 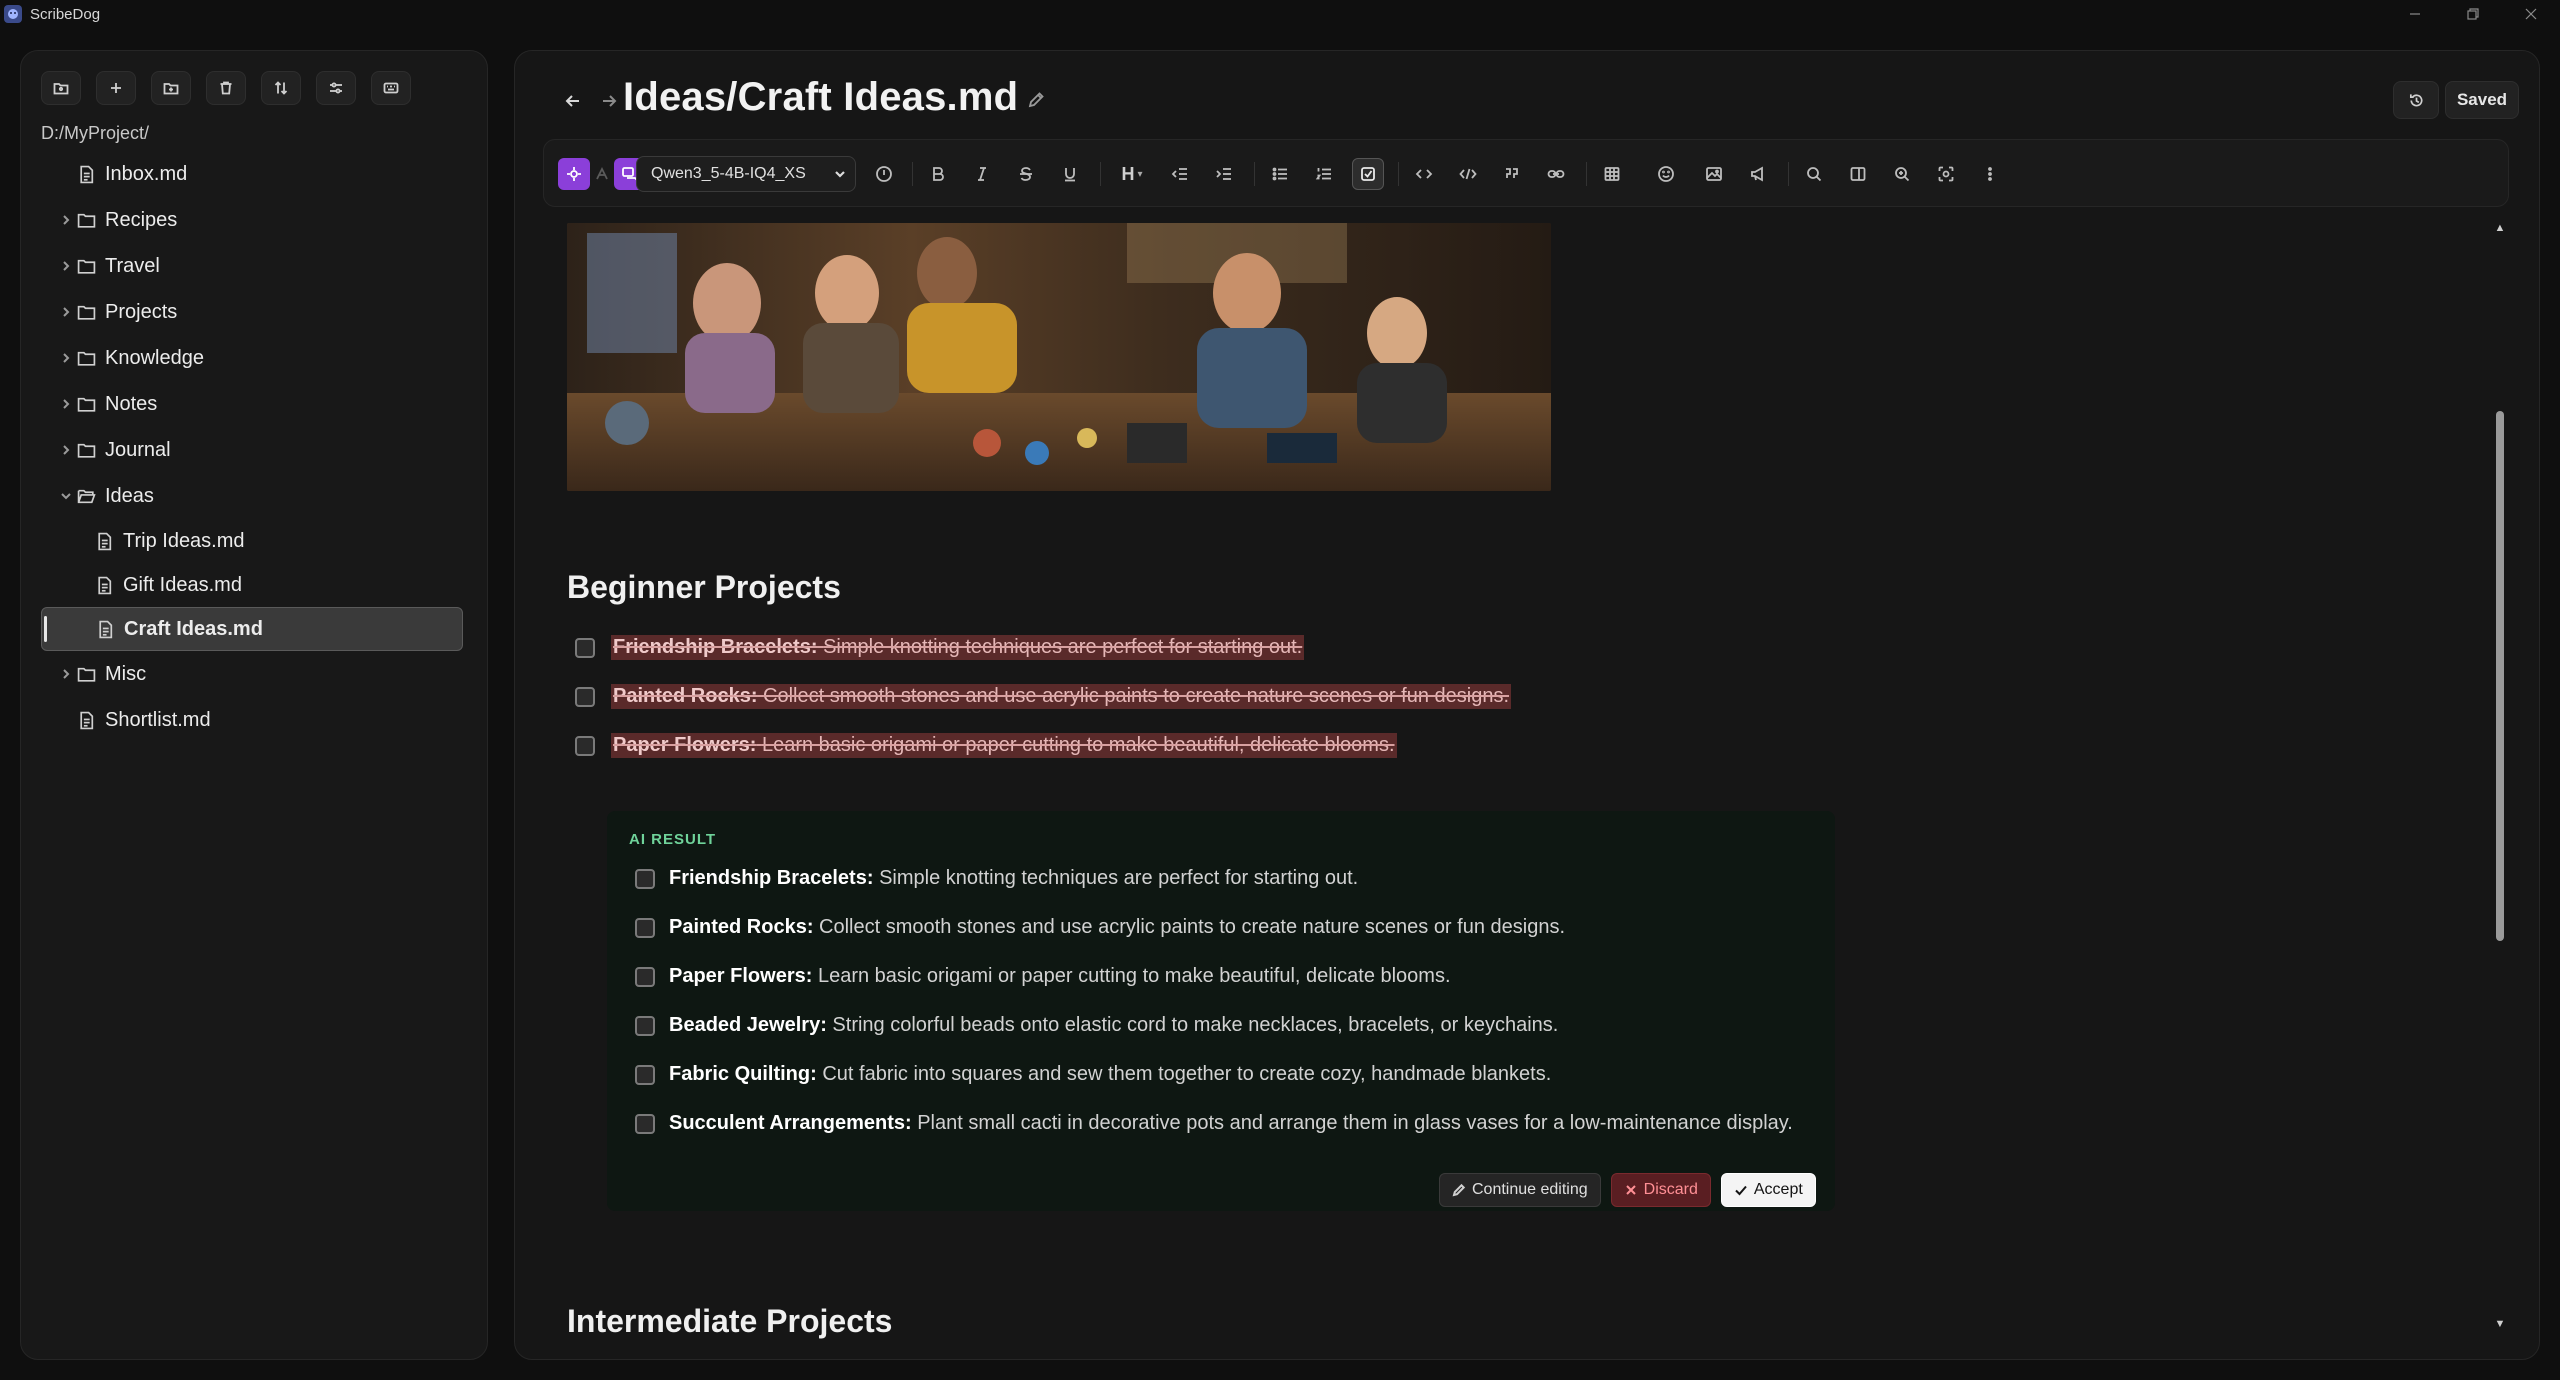 What do you see at coordinates (252, 174) in the screenshot?
I see `tree-item-inbox: Inbox.md` at bounding box center [252, 174].